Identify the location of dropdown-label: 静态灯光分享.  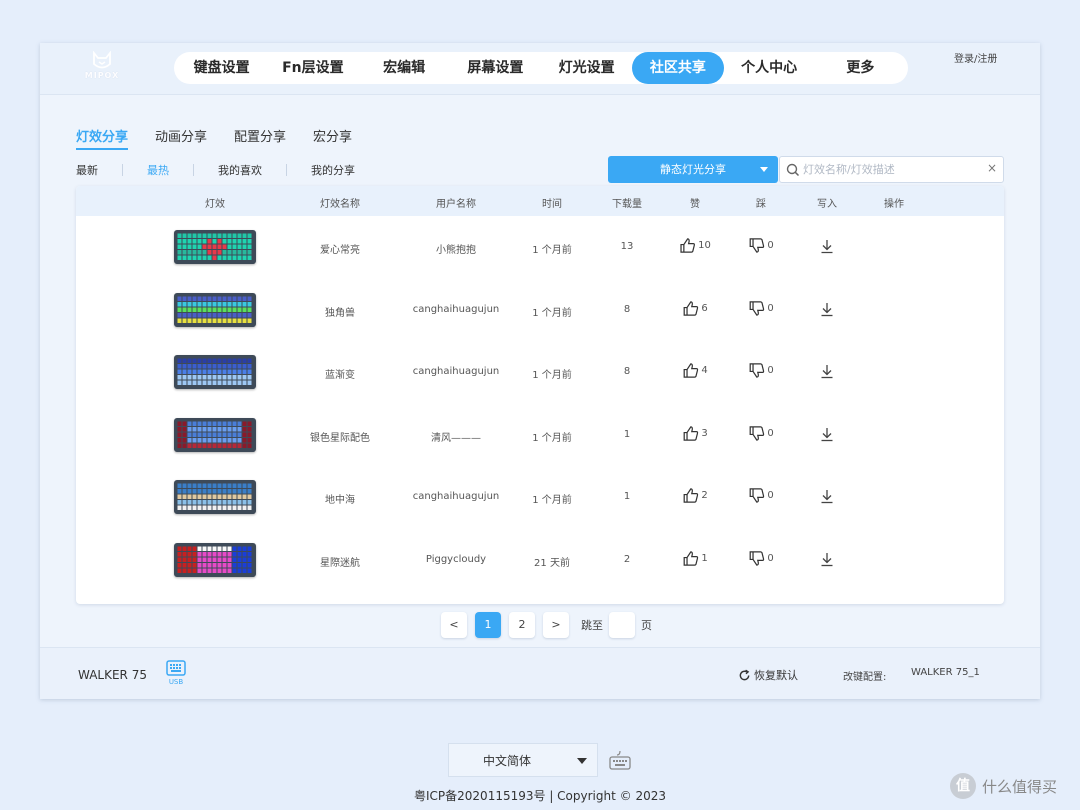
(693, 169).